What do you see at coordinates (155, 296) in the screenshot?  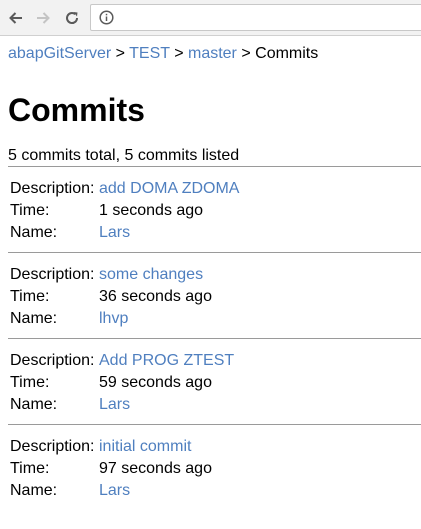 I see `commit-time: 36 seconds ago` at bounding box center [155, 296].